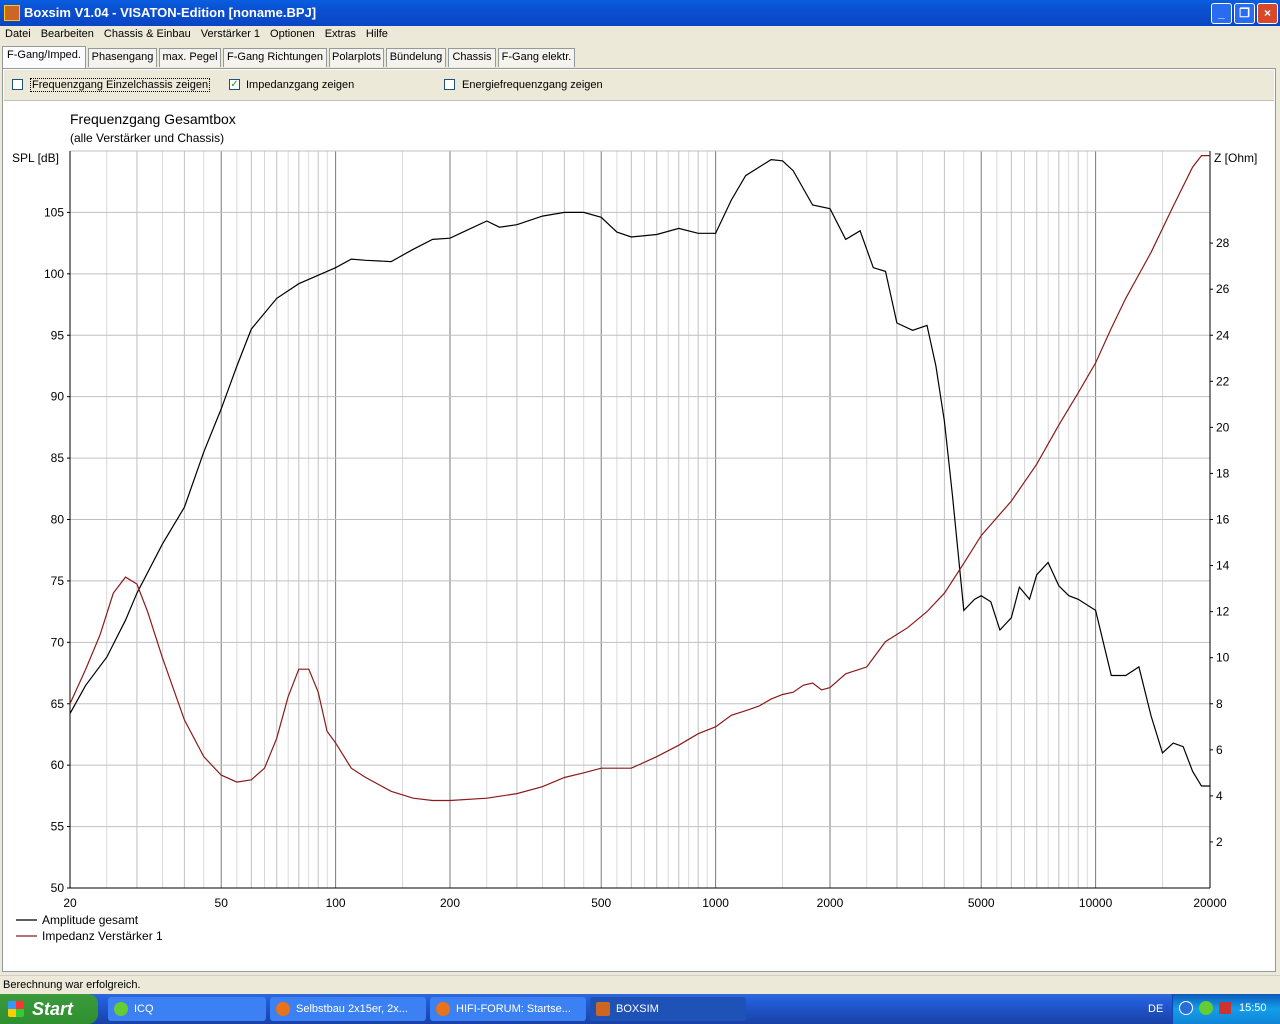  I want to click on x-tick-label: 1000, so click(715, 903).